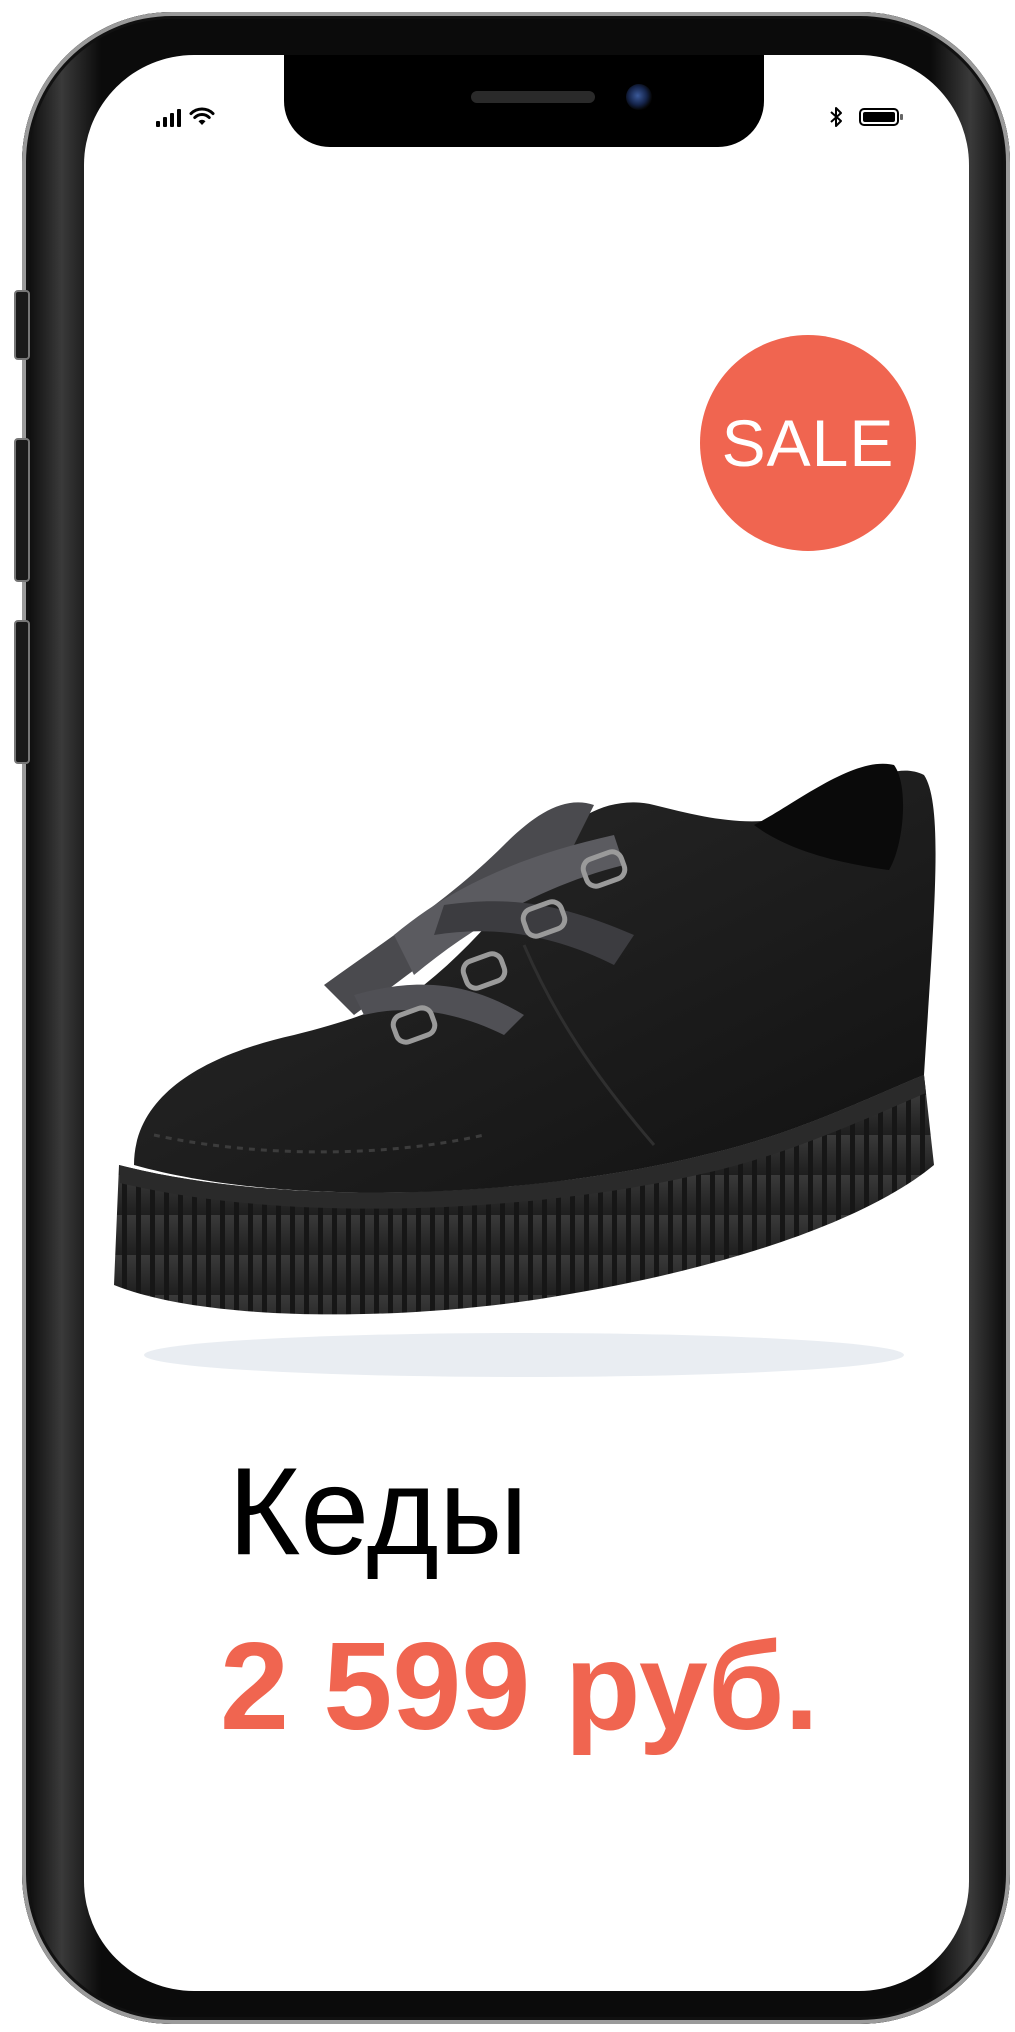 This screenshot has width=1015, height=2032. Describe the element at coordinates (185, 117) in the screenshot. I see `status-bar-left` at that location.